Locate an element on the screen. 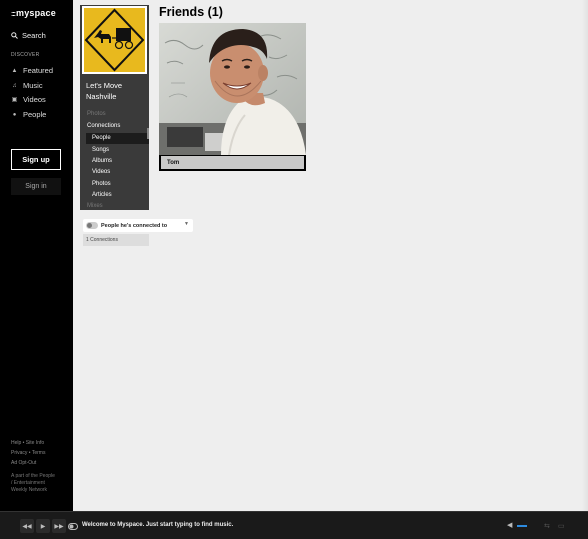  toggle-queue-icon is located at coordinates (73, 526).